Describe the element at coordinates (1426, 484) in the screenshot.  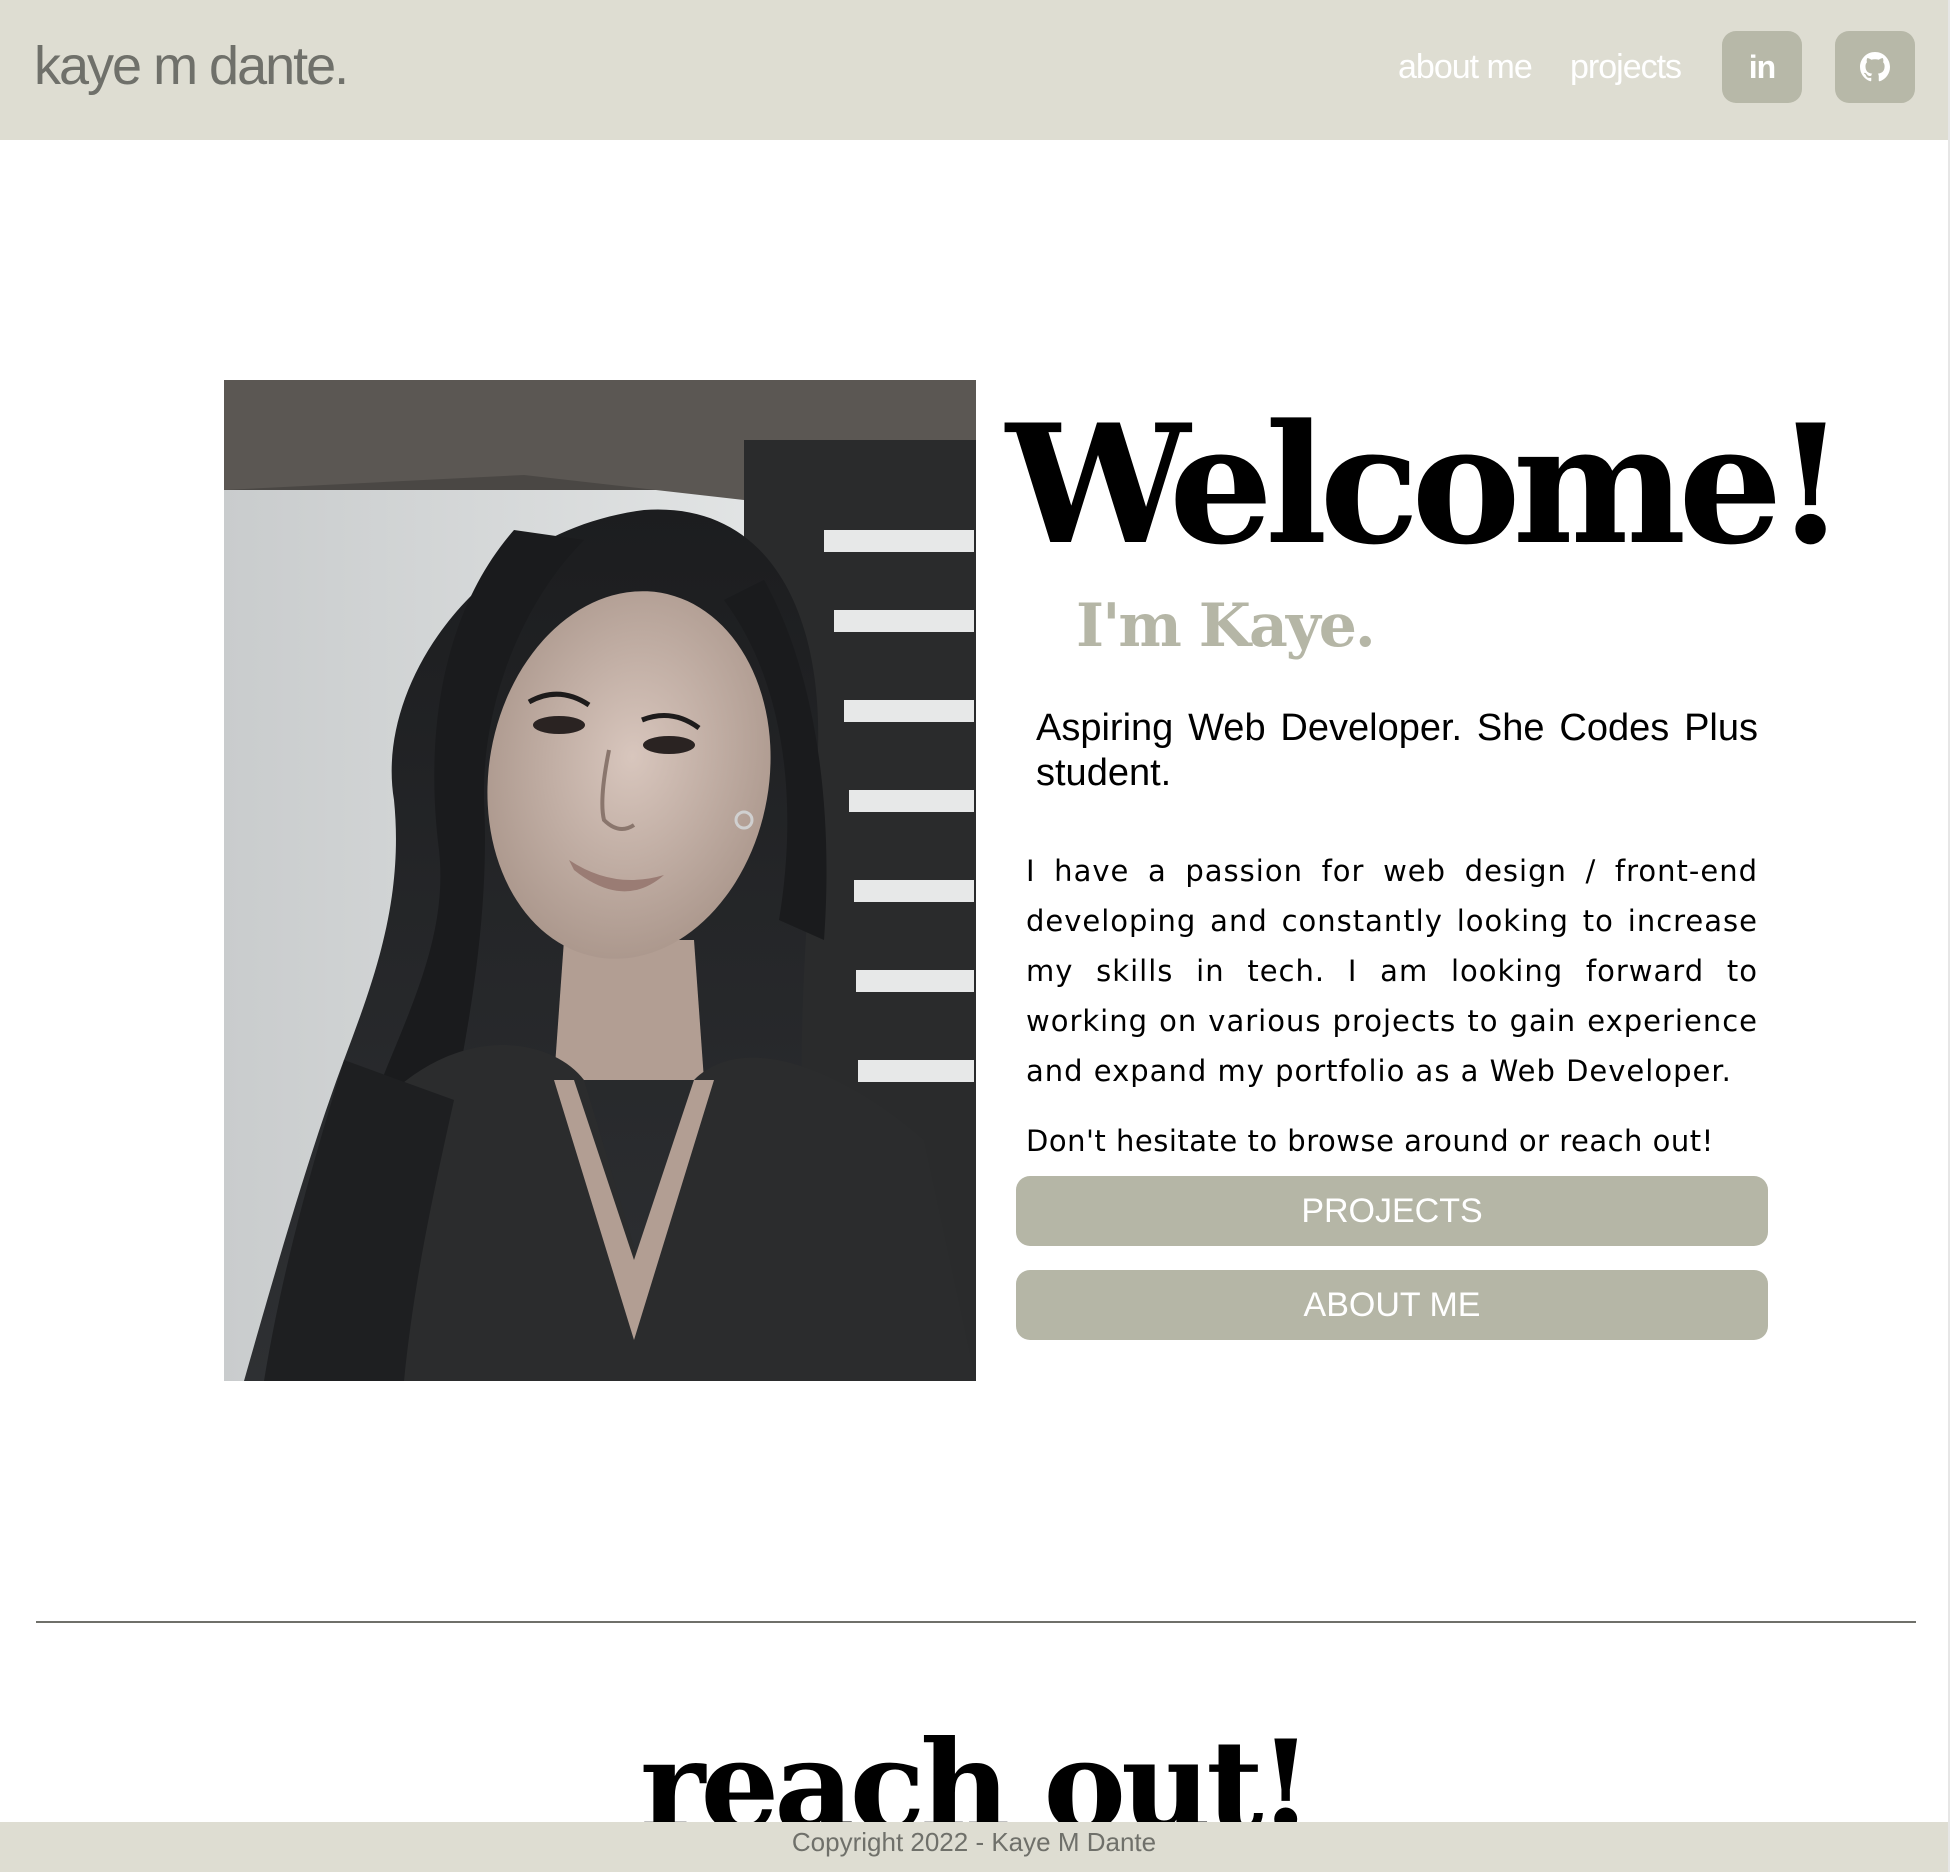
I see `welcome-heading: Welcome!` at that location.